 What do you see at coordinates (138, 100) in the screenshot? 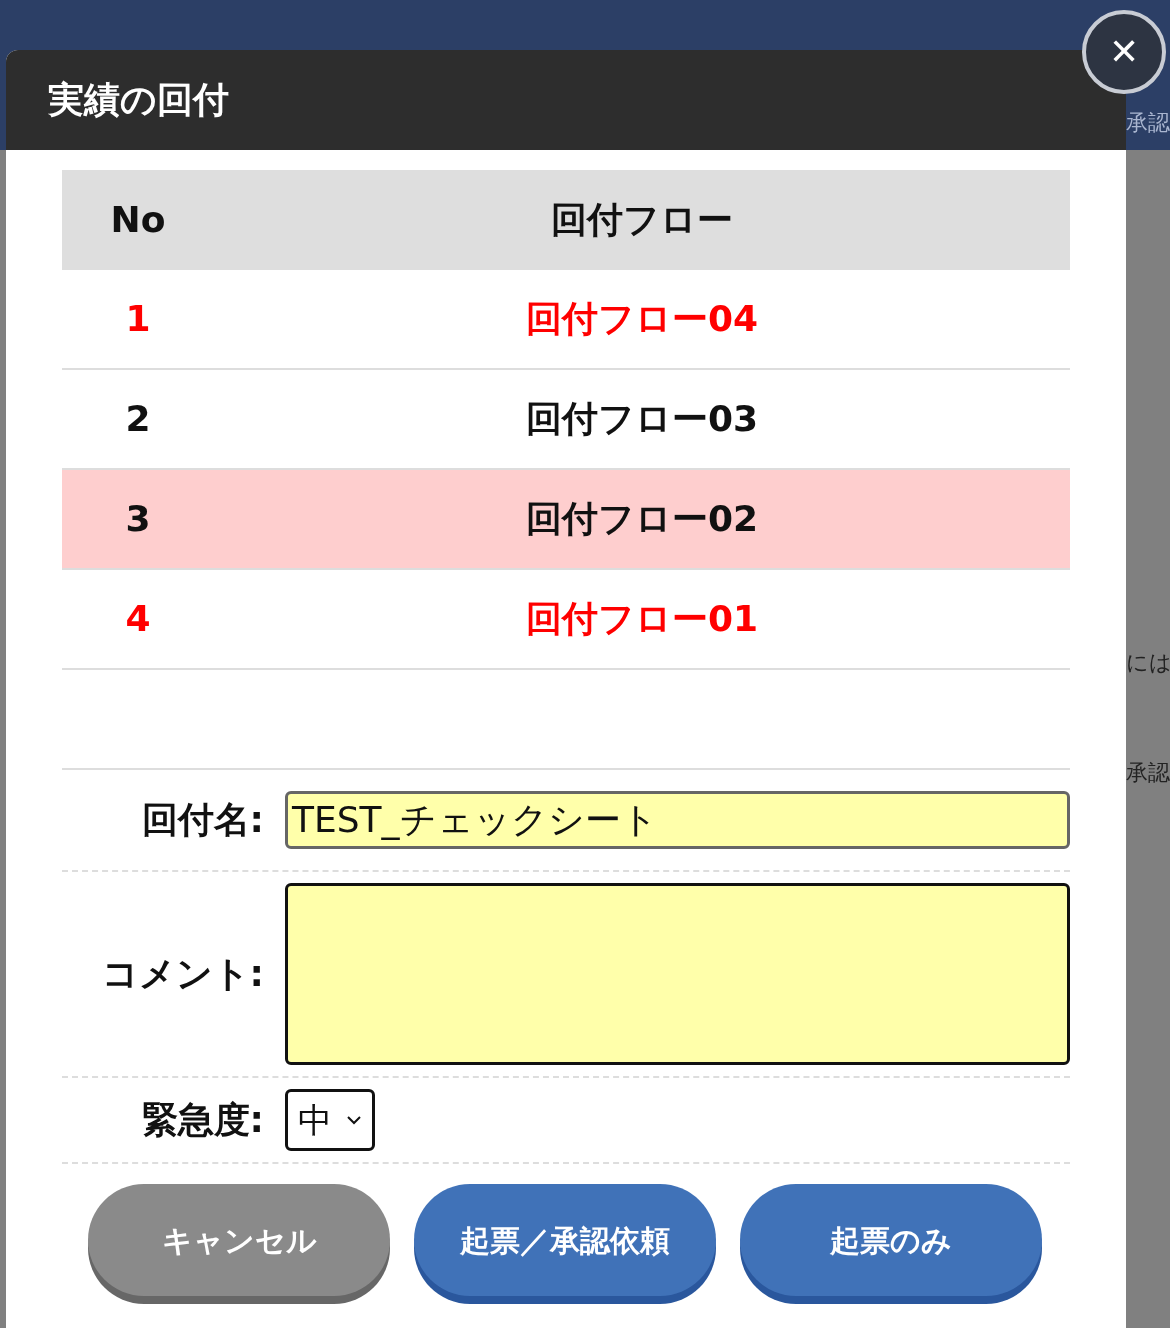
I see `dialog-title: 実績の回付` at bounding box center [138, 100].